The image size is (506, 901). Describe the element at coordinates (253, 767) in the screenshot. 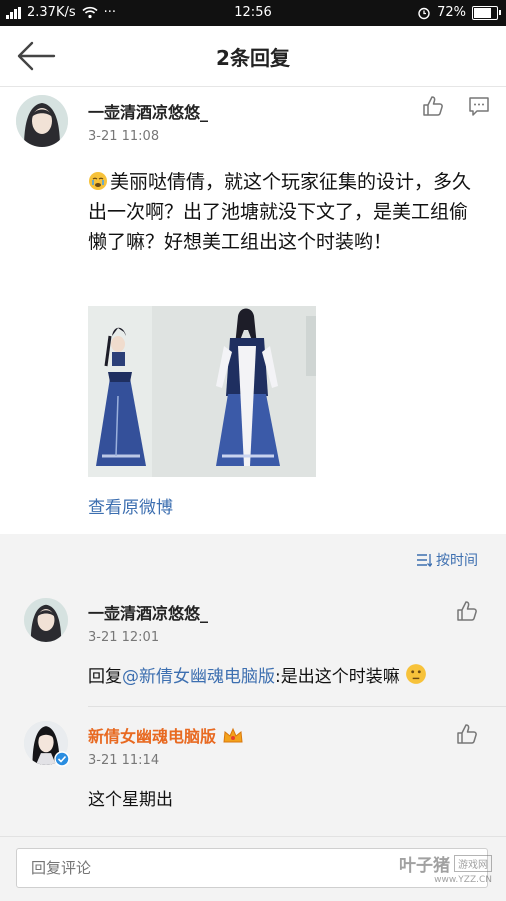

I see `reply-item: 新倩女幽魂电脑版 3-21 11:14 这个星期出` at that location.